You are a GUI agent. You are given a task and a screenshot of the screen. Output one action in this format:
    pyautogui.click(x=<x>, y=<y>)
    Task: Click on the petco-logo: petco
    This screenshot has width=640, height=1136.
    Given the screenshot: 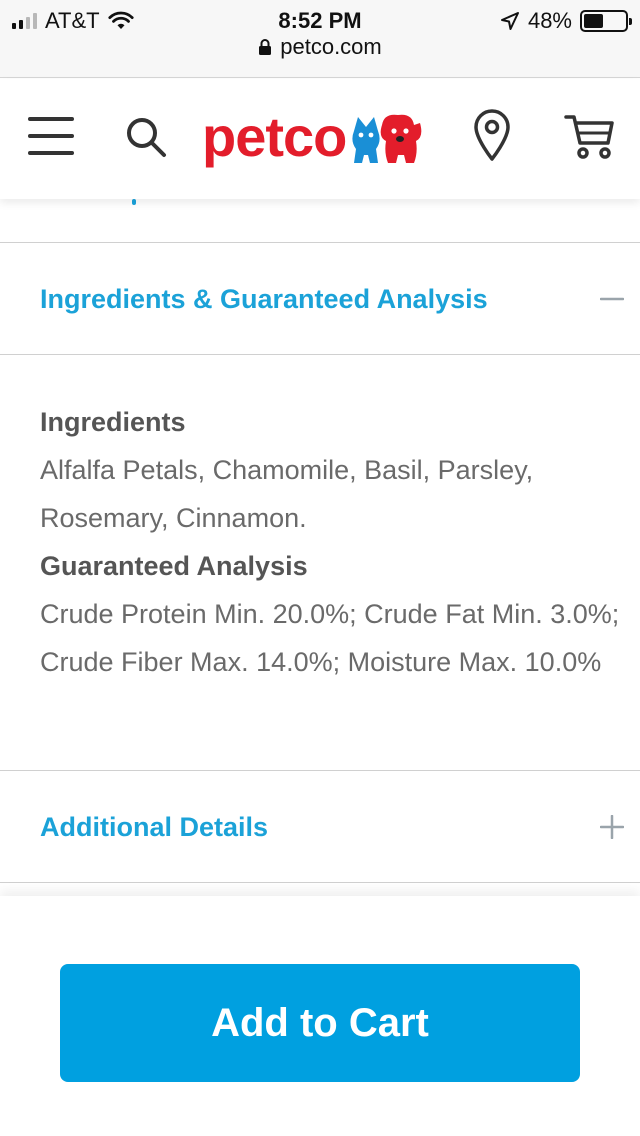 What is the action you would take?
    pyautogui.click(x=313, y=137)
    